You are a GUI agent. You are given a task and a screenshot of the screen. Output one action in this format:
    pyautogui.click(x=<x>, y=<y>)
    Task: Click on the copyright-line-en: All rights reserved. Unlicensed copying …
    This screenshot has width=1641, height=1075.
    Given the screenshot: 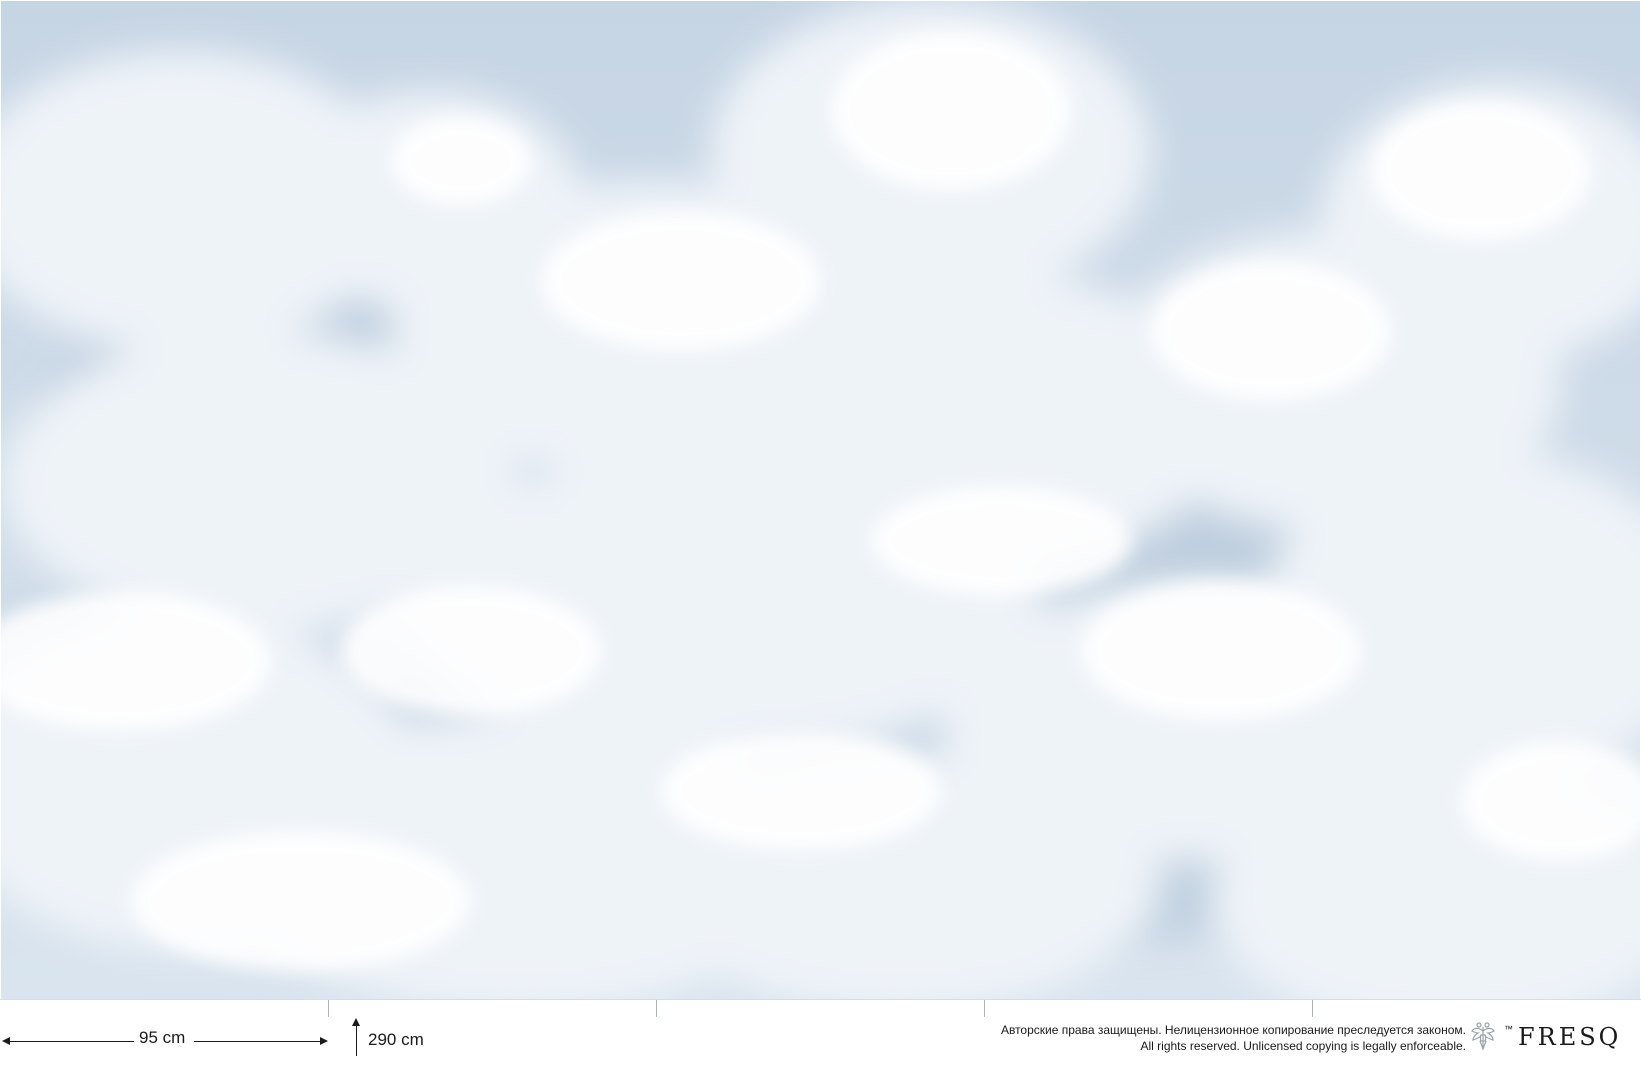 What is the action you would take?
    pyautogui.click(x=1303, y=1046)
    